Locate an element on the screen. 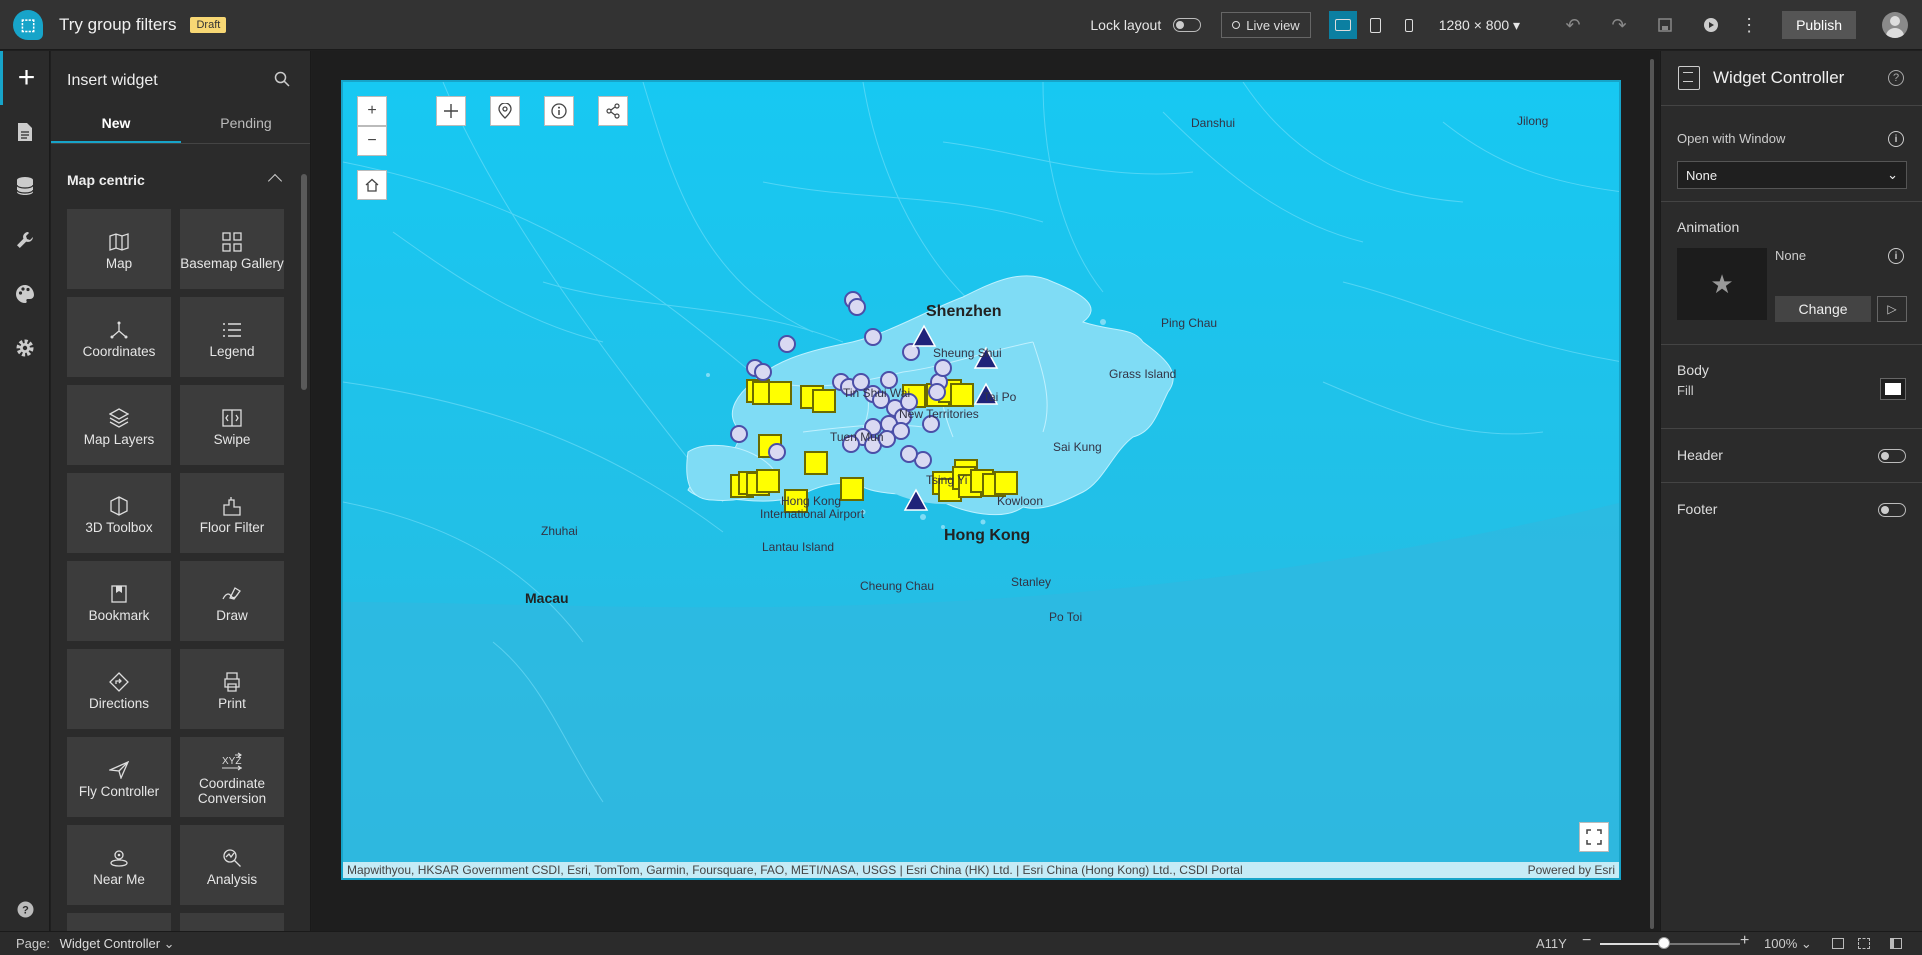 Image resolution: width=1922 pixels, height=955 pixels. toggle-panel-icon is located at coordinates (1896, 943).